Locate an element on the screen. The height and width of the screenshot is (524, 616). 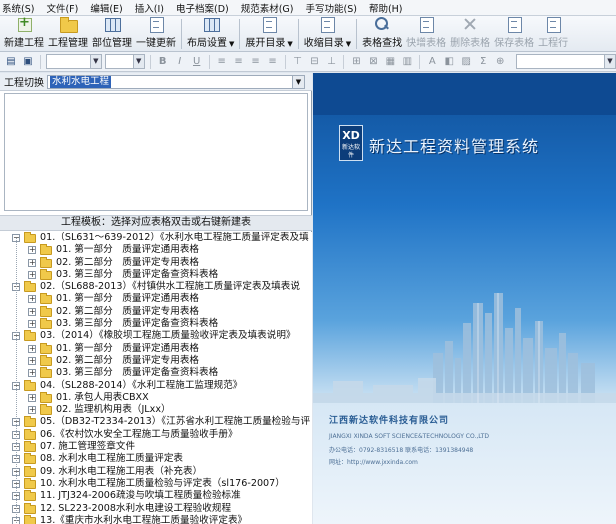
dept-manage-button: 部位管理 is located at coordinates (112, 34).